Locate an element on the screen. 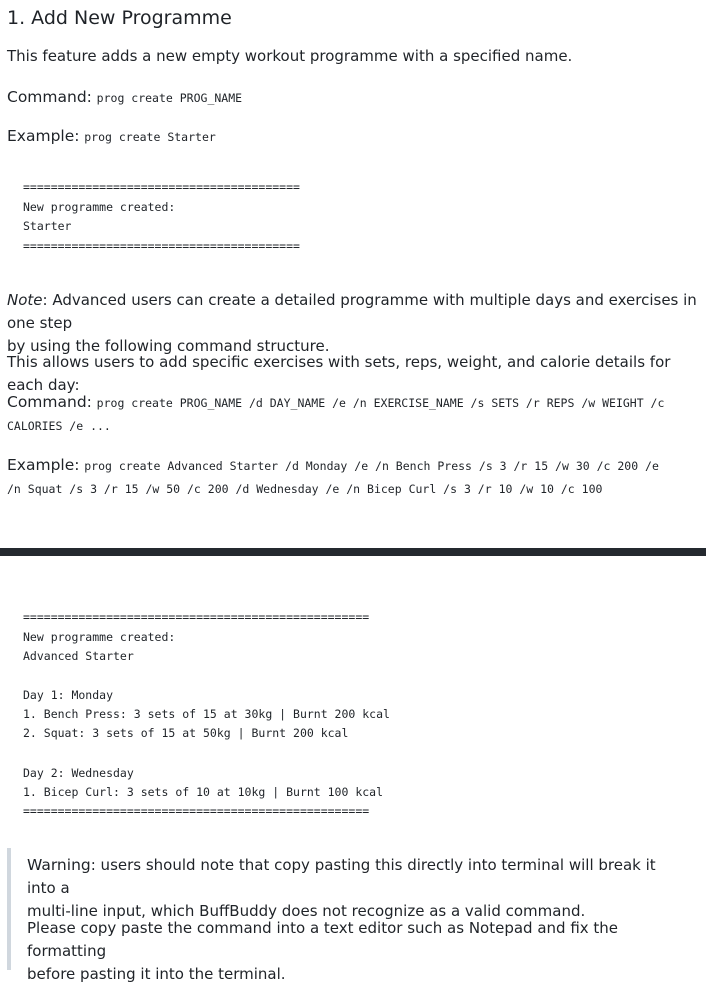 This screenshot has width=706, height=986. simple-command-line: Command: prog create PROG_NAME is located at coordinates (124, 98).